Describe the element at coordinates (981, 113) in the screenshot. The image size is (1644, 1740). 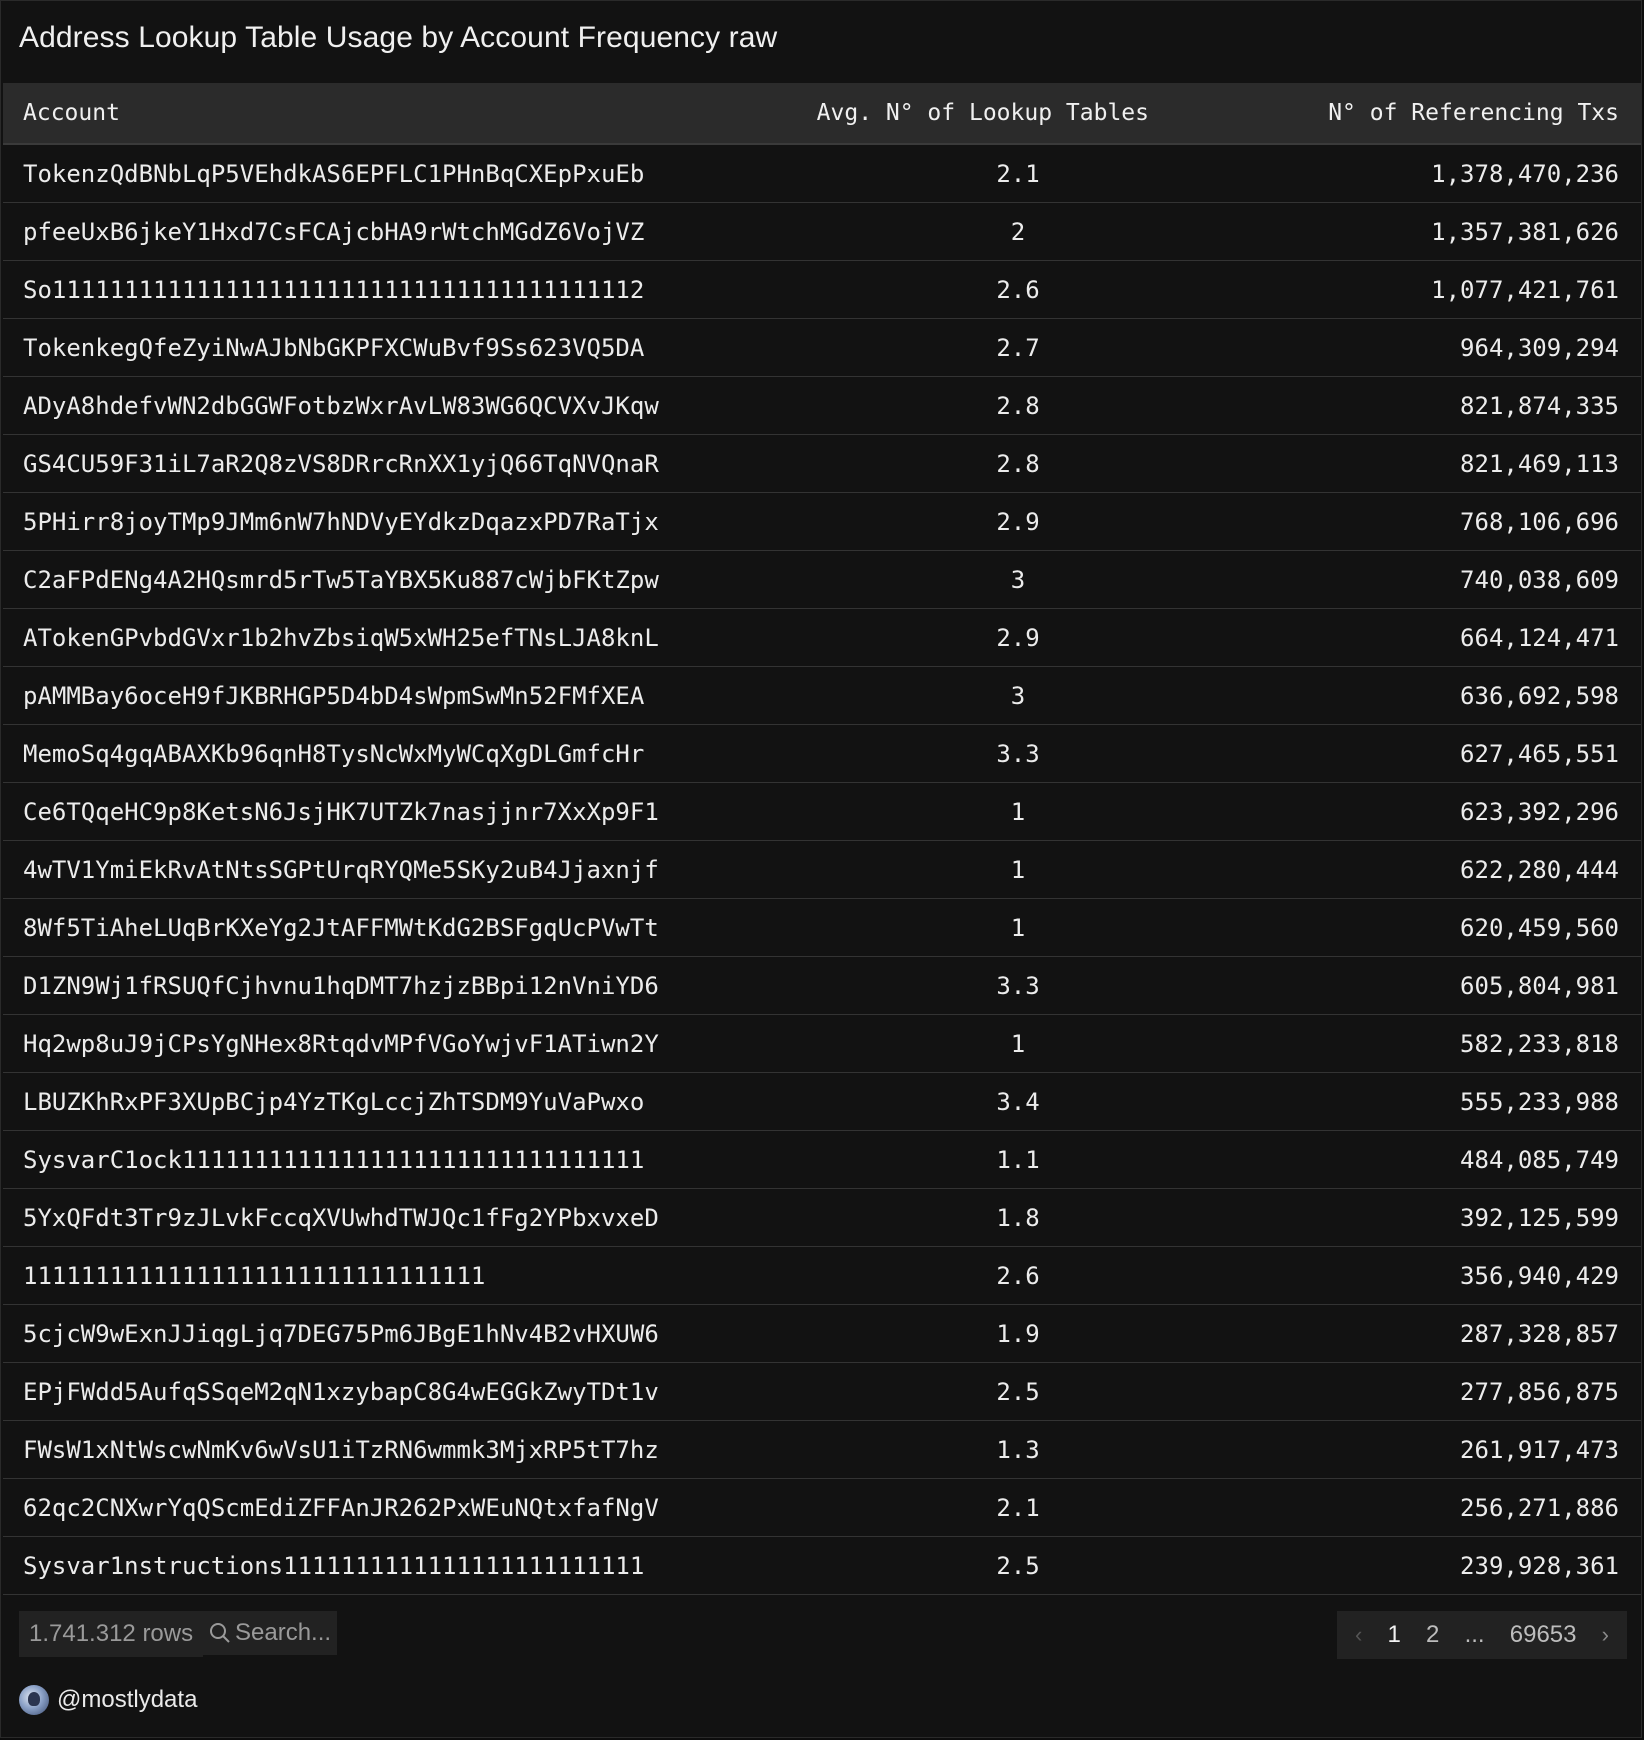
I see `column-header-avg-lookup-tables: Avg. N° of Lookup Tables` at that location.